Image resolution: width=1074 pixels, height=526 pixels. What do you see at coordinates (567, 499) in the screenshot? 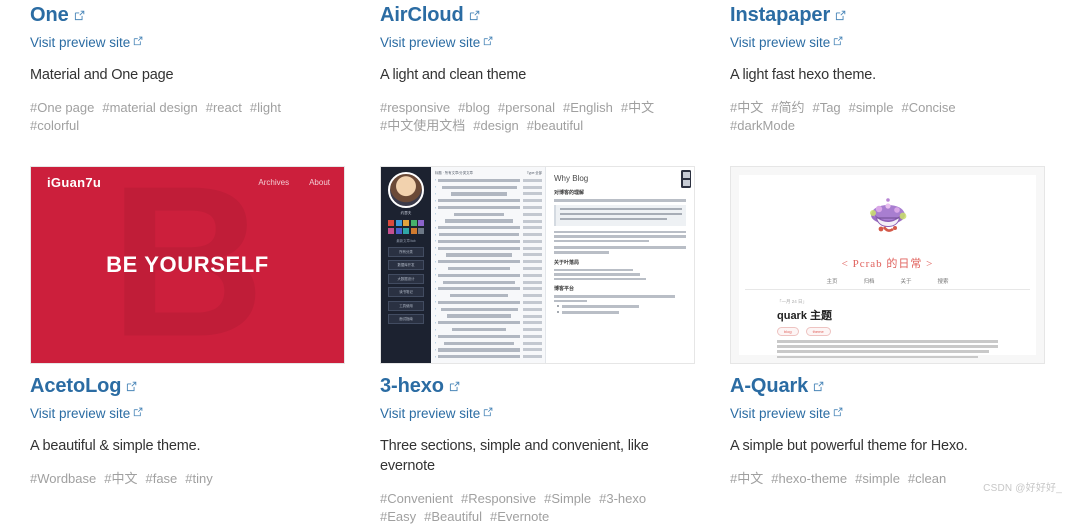
I see `theme-tag: #Simple` at bounding box center [567, 499].